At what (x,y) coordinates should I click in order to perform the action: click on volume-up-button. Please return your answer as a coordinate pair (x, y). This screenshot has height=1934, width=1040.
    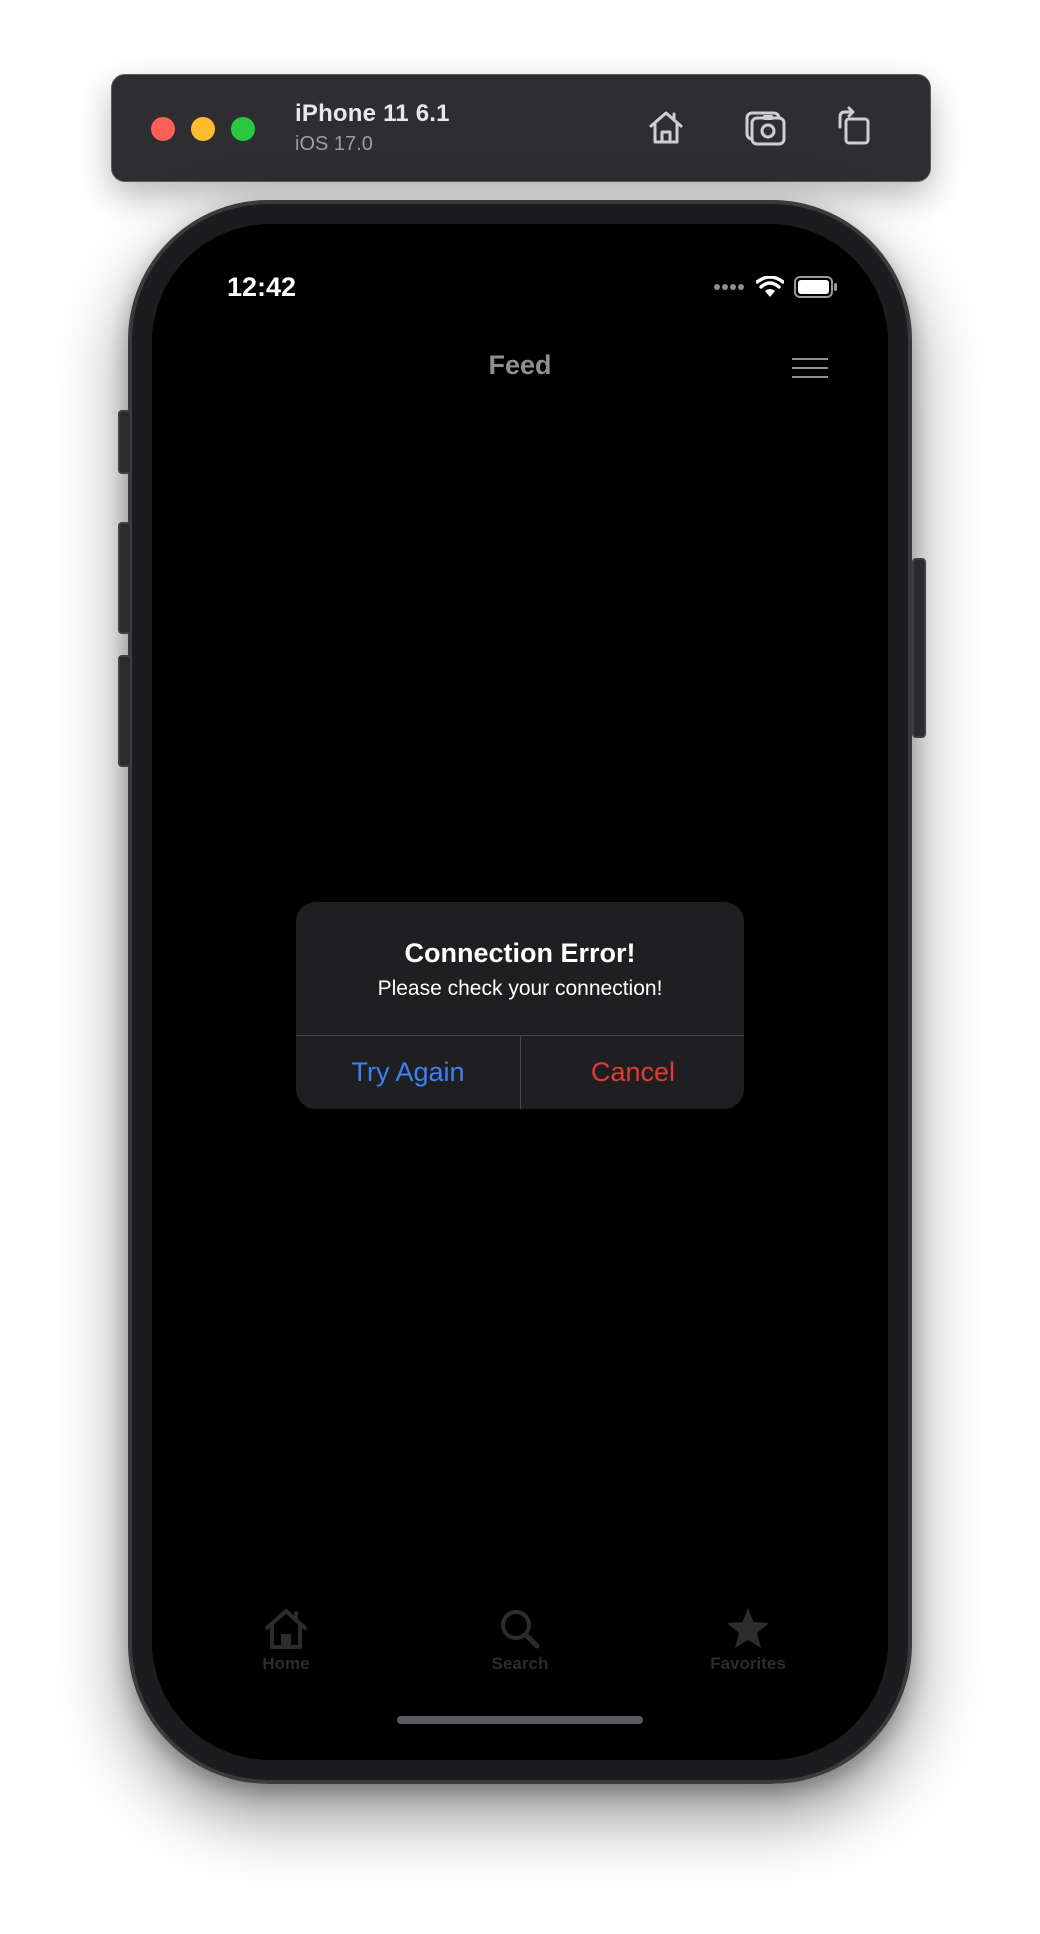
    Looking at the image, I should click on (125, 578).